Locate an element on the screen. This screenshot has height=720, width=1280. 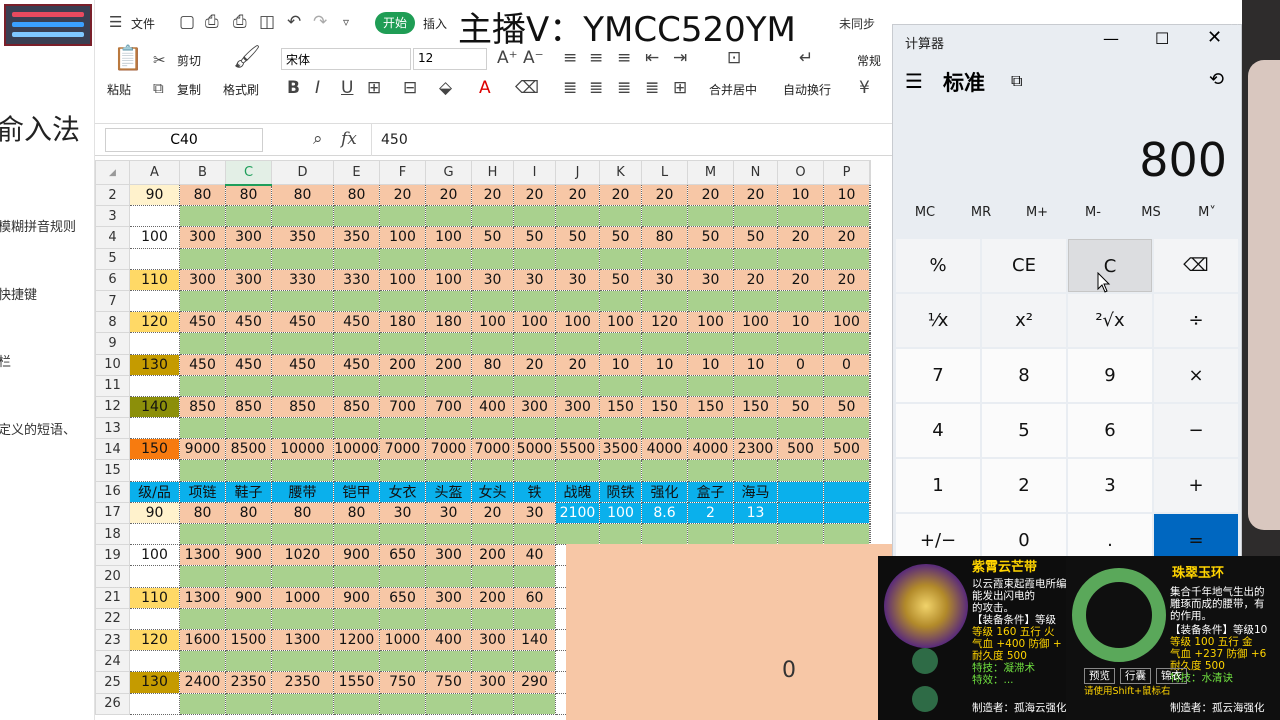
cell: 750 is located at coordinates (448, 682).